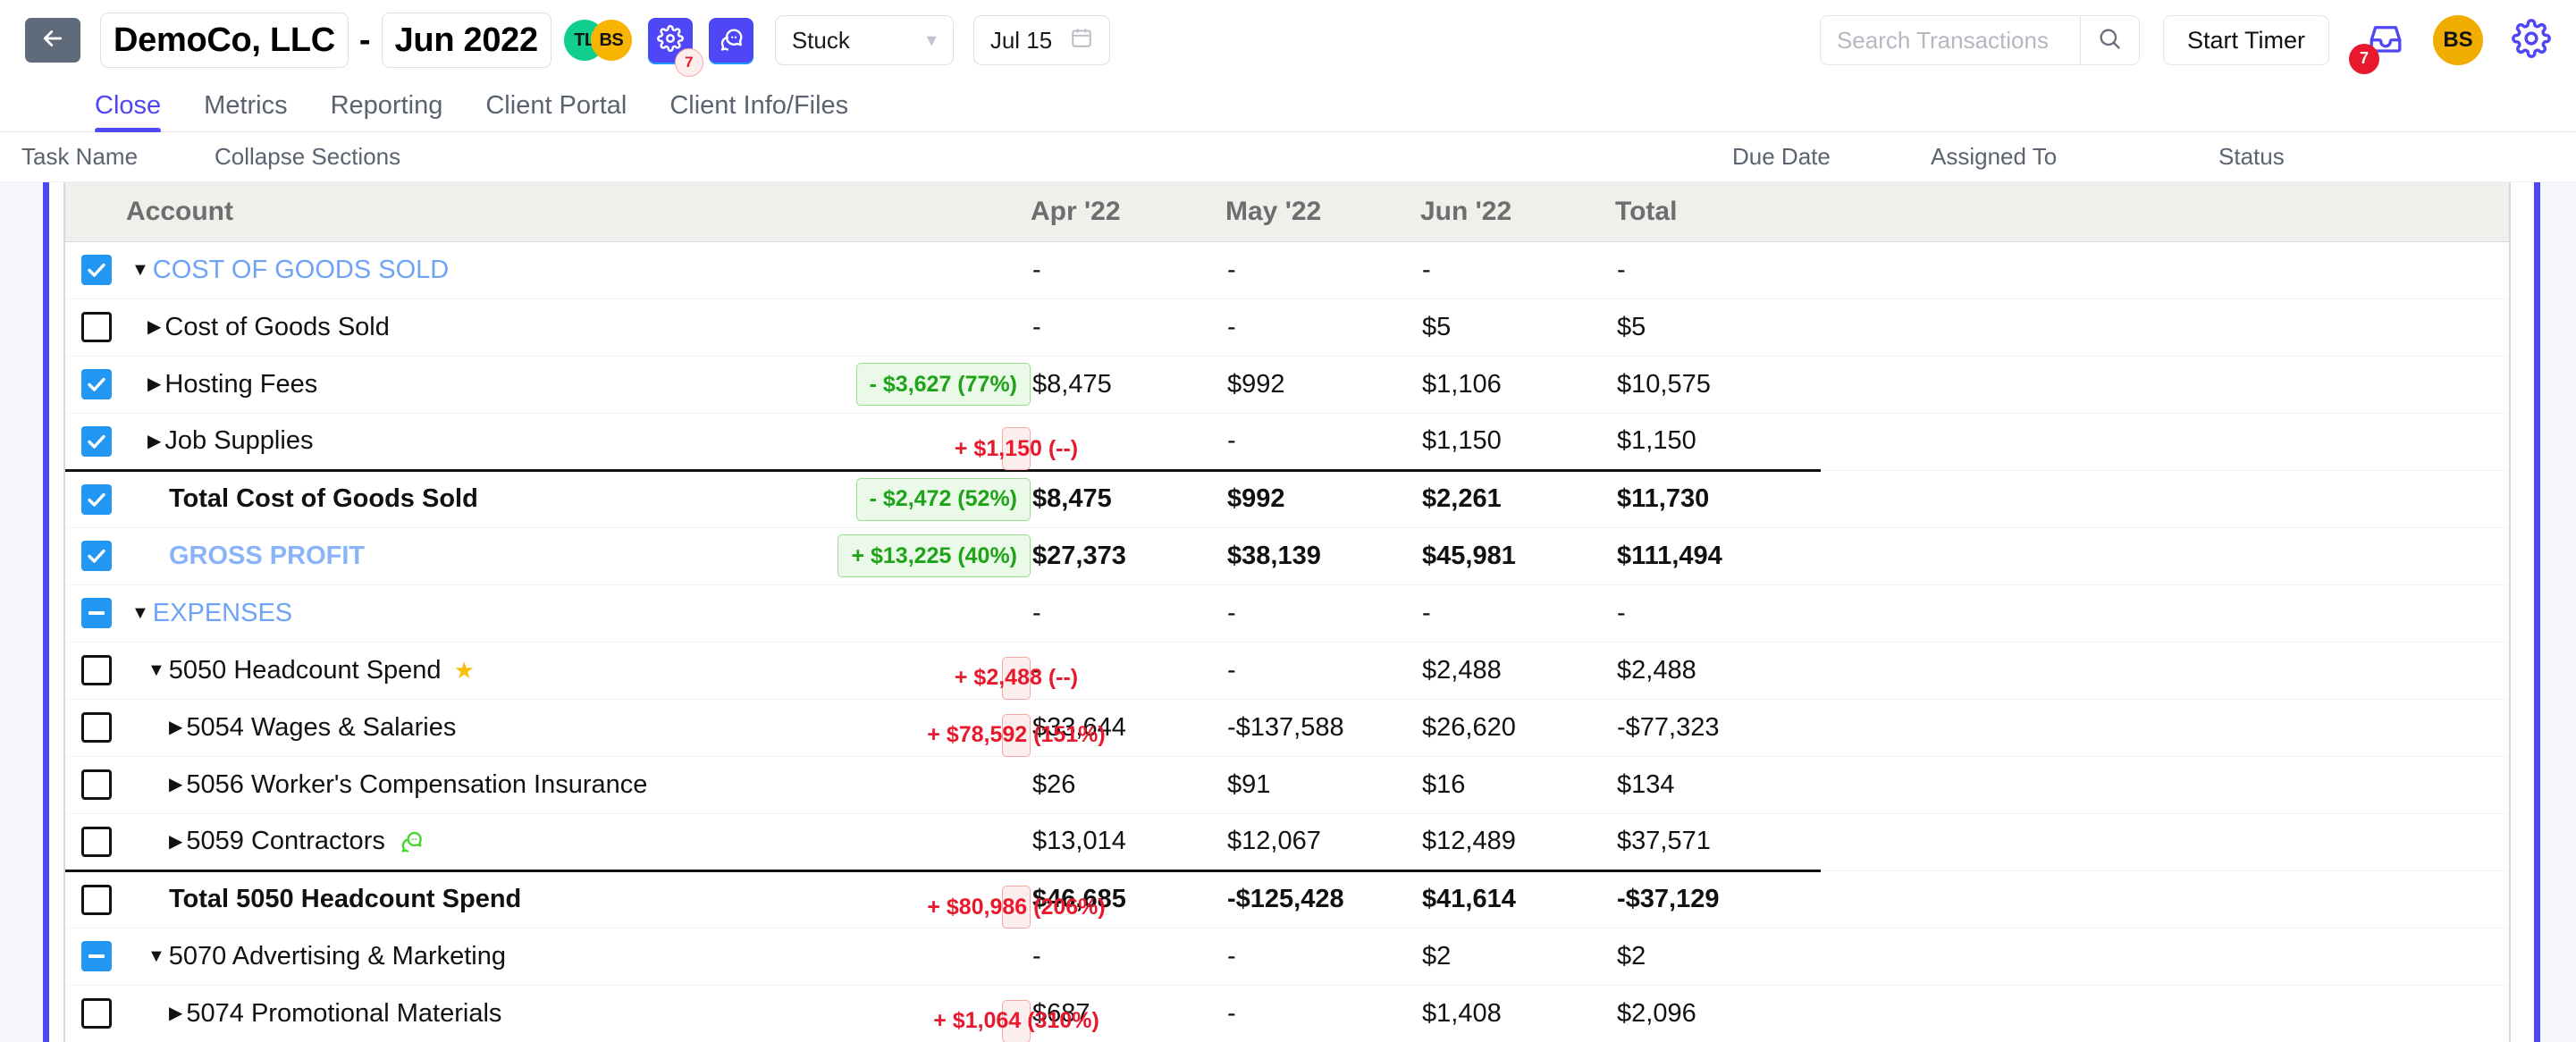  What do you see at coordinates (1718, 385) in the screenshot?
I see `total-value-cell: $10,575` at bounding box center [1718, 385].